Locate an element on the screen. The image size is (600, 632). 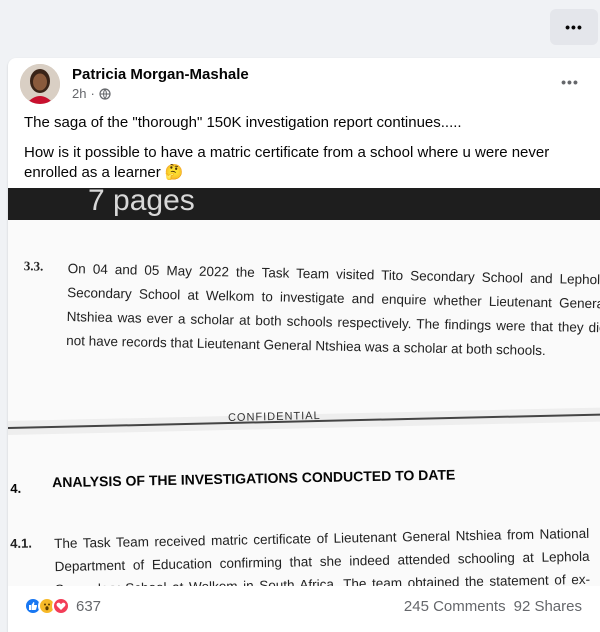
paragraph-number: 4.1. is located at coordinates (21, 543).